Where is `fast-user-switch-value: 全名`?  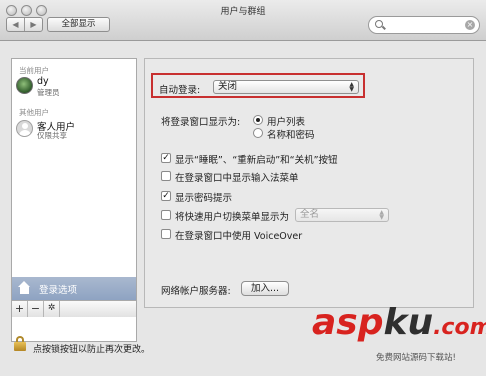
fast-user-switch-value: 全名 is located at coordinates (310, 214).